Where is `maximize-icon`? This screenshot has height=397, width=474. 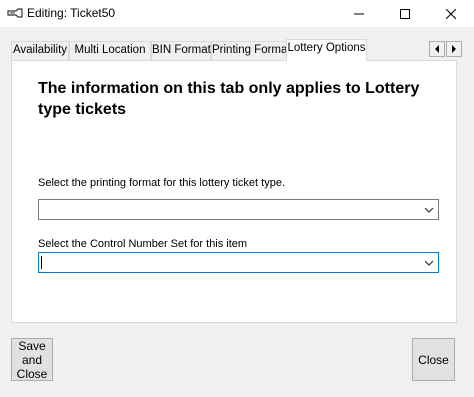
maximize-icon is located at coordinates (405, 13).